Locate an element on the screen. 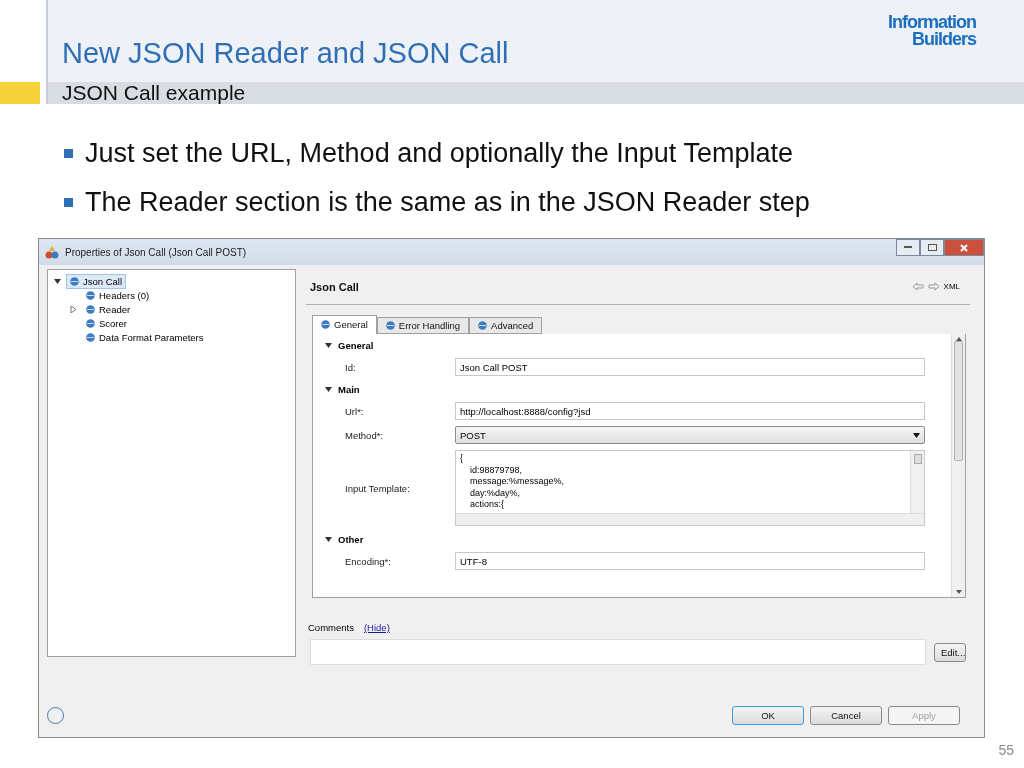  scroll-down-icon is located at coordinates (958, 592).